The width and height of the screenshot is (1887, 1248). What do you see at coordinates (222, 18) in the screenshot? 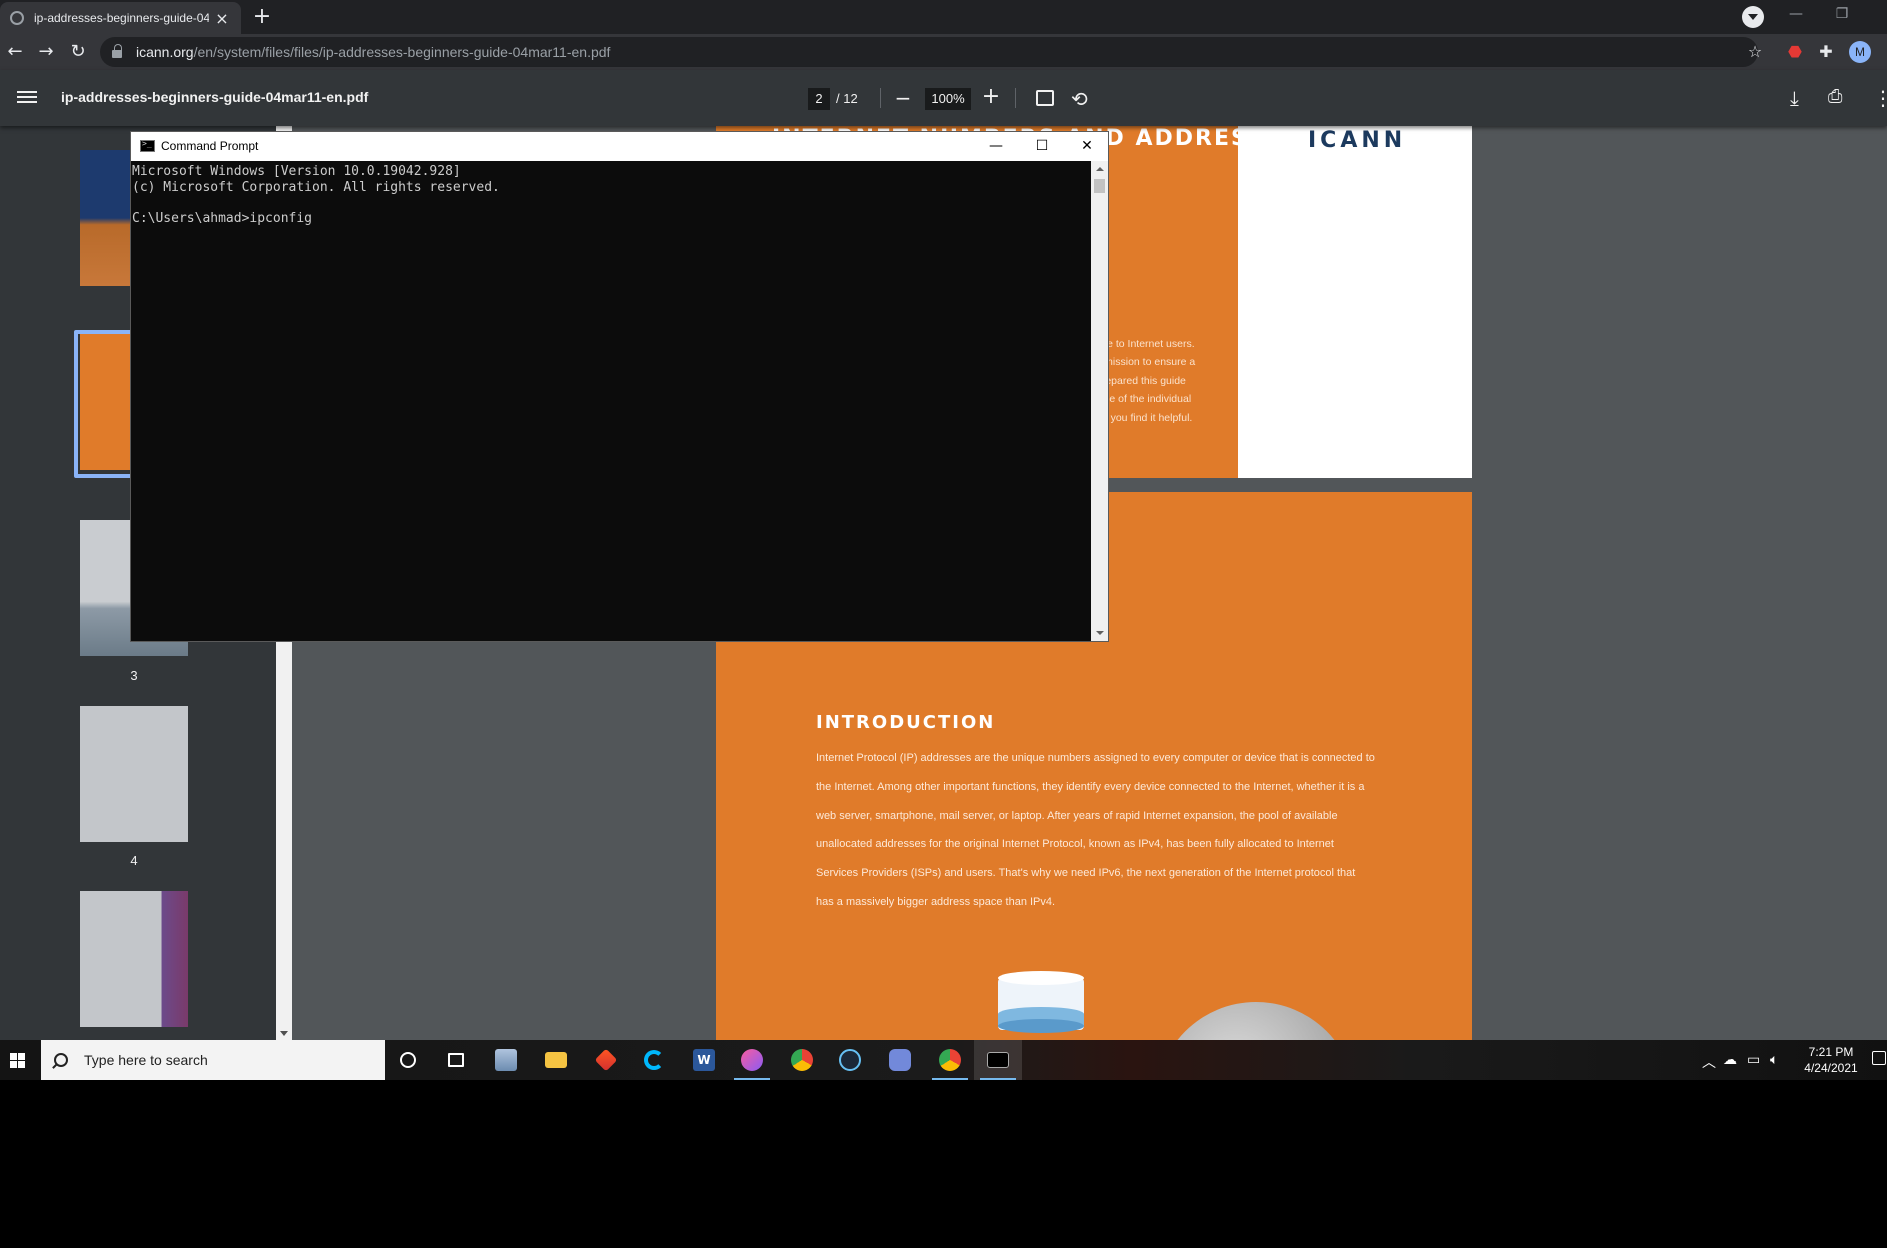
I see `close-tab-icon: ×` at bounding box center [222, 18].